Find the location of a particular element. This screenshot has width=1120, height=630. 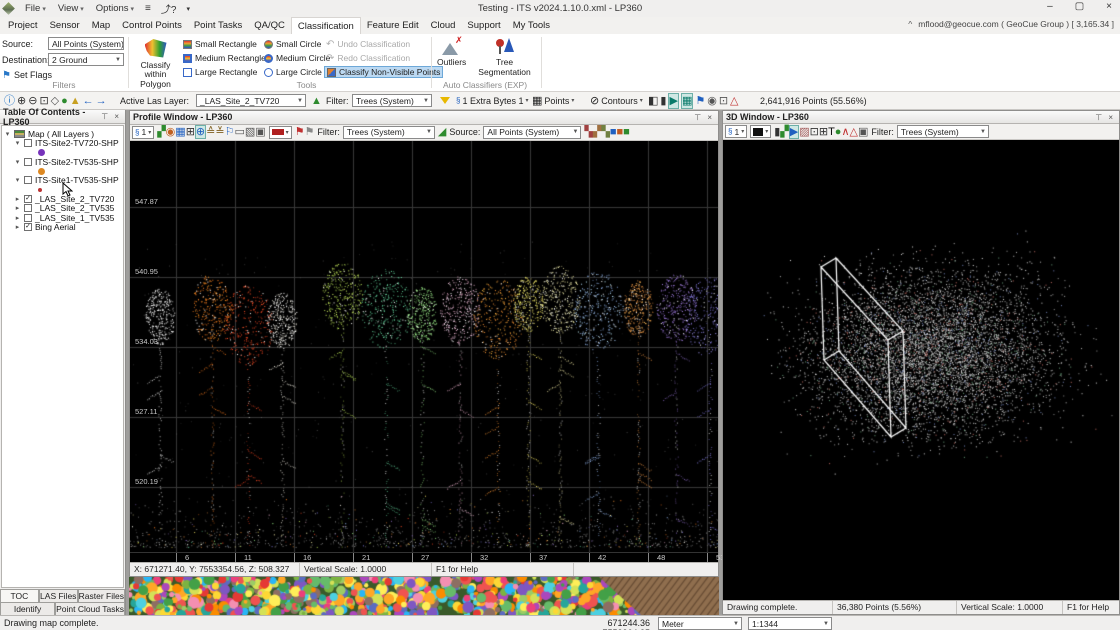

image-icon: ▦ is located at coordinates (687, 100).